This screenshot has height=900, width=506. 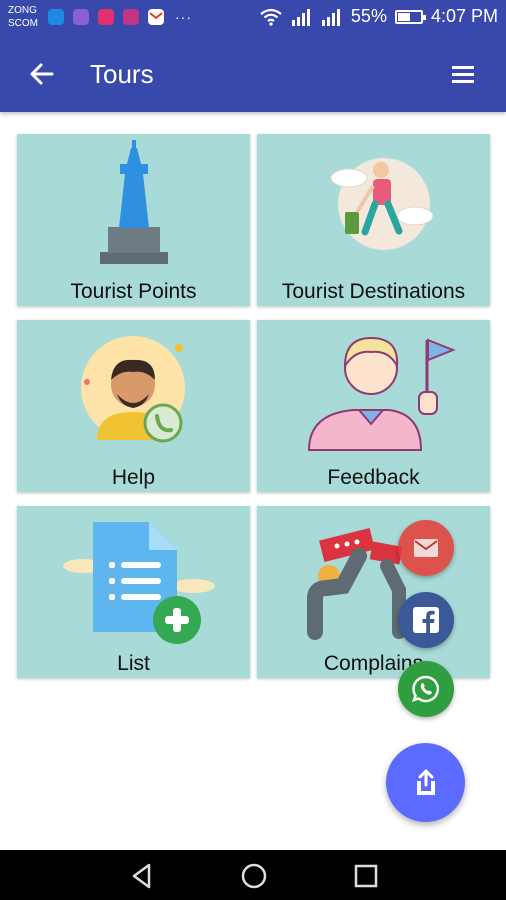 What do you see at coordinates (156, 17) in the screenshot?
I see `gmail-icon` at bounding box center [156, 17].